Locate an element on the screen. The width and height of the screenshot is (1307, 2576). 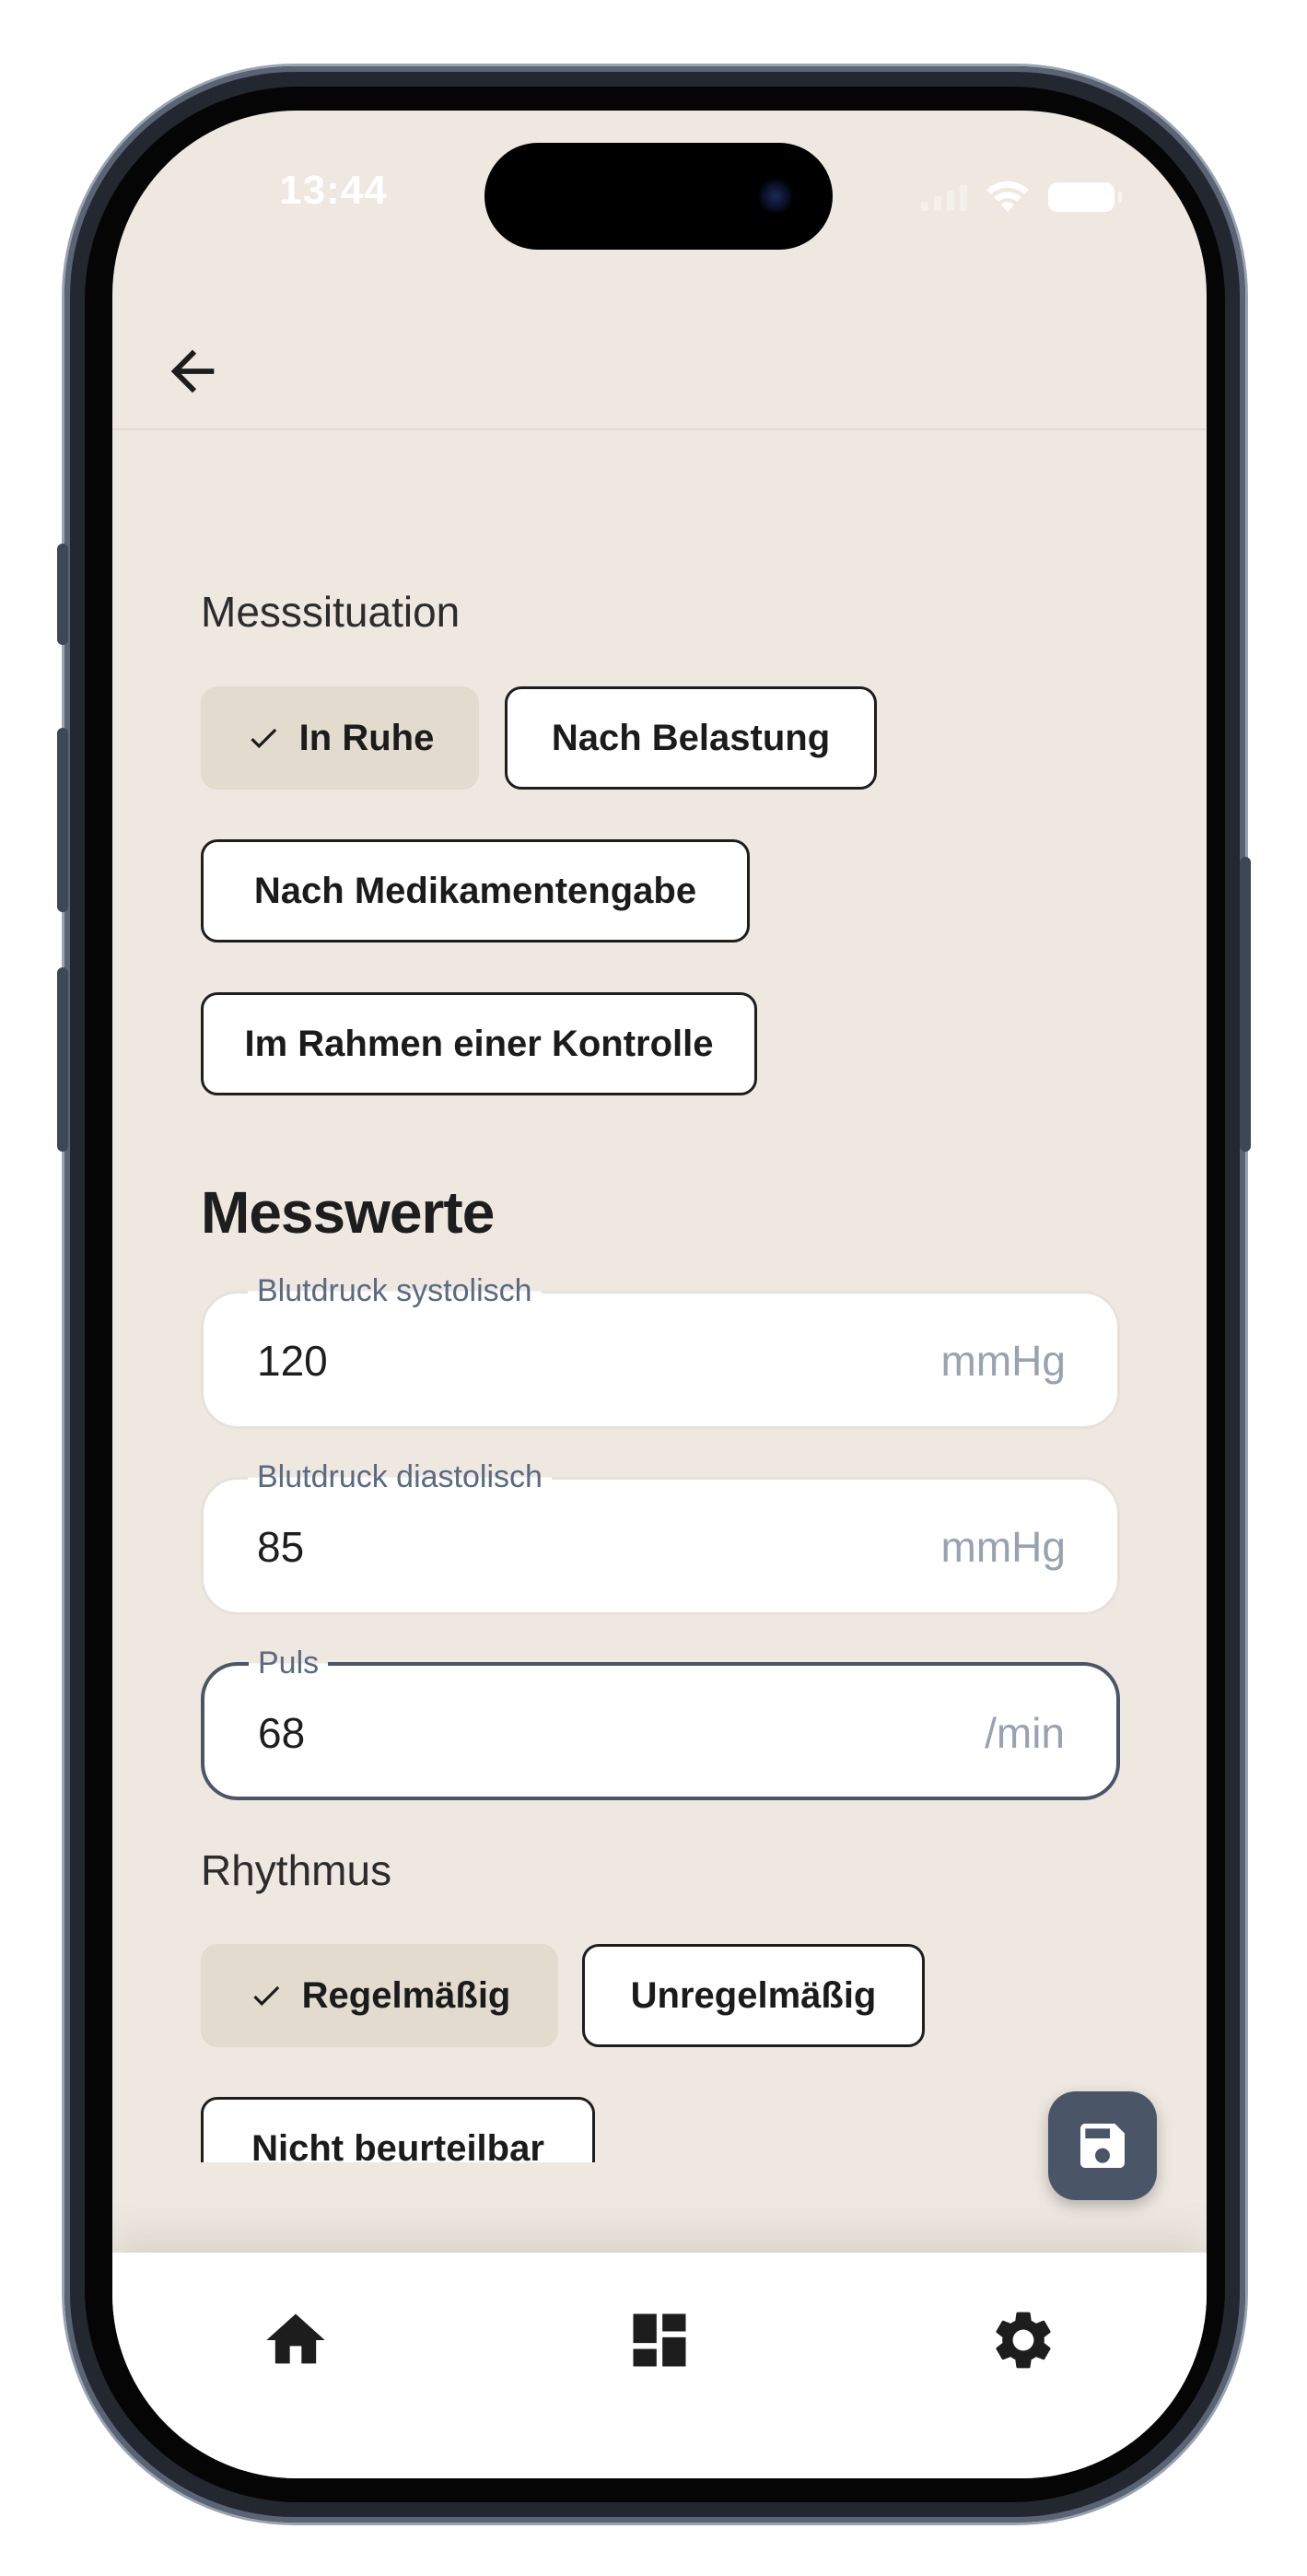
diastolic-field: Blutdruck diastolisch 85 mmHg is located at coordinates (660, 1537).